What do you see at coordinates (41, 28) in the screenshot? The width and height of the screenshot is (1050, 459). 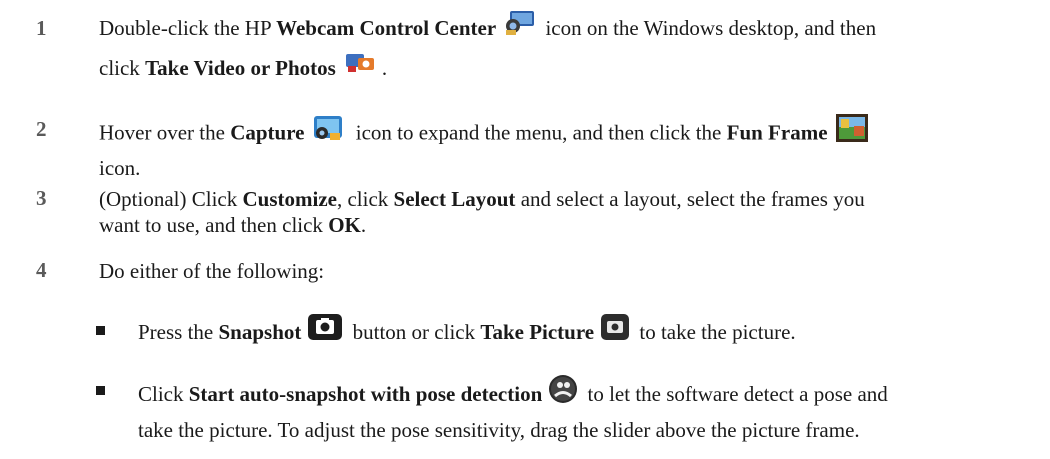 I see `step-number: 1` at bounding box center [41, 28].